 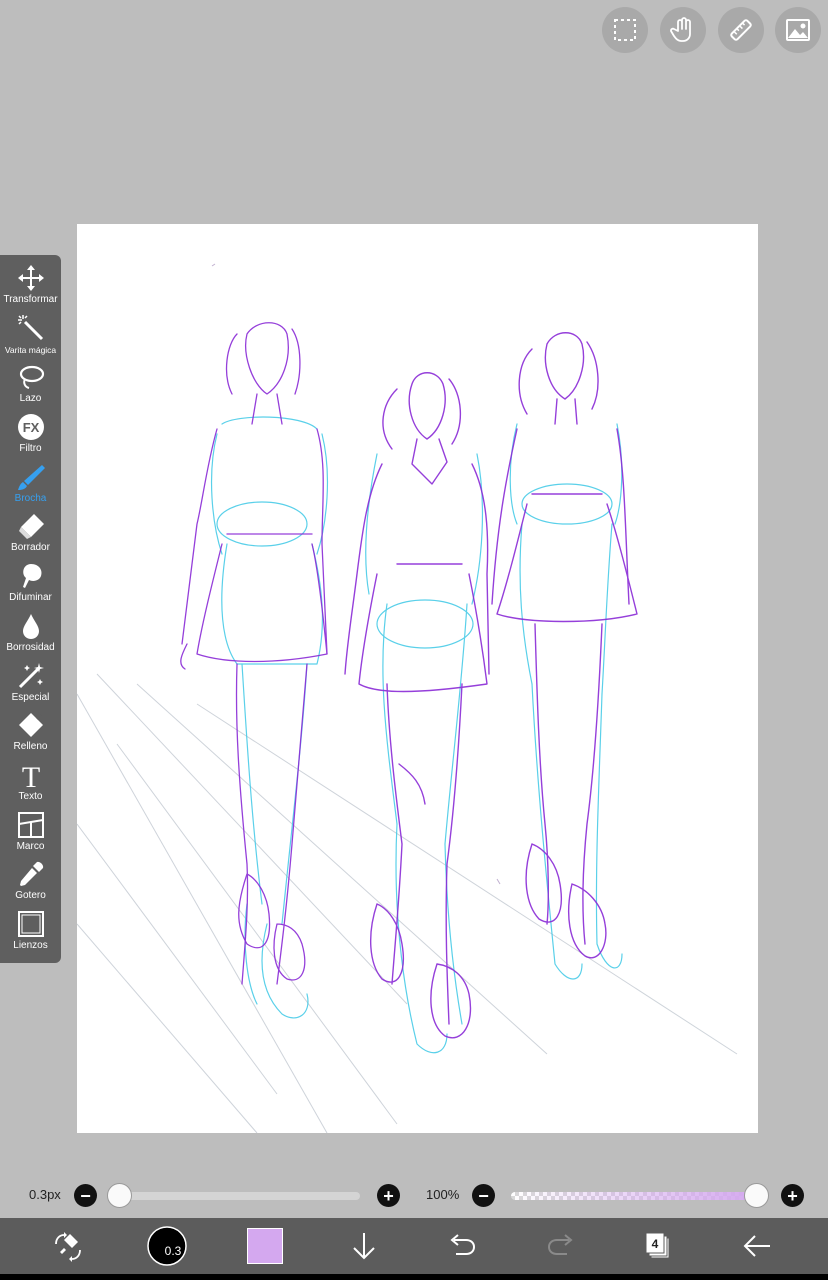 What do you see at coordinates (30, 846) in the screenshot?
I see `tool-label: Marco` at bounding box center [30, 846].